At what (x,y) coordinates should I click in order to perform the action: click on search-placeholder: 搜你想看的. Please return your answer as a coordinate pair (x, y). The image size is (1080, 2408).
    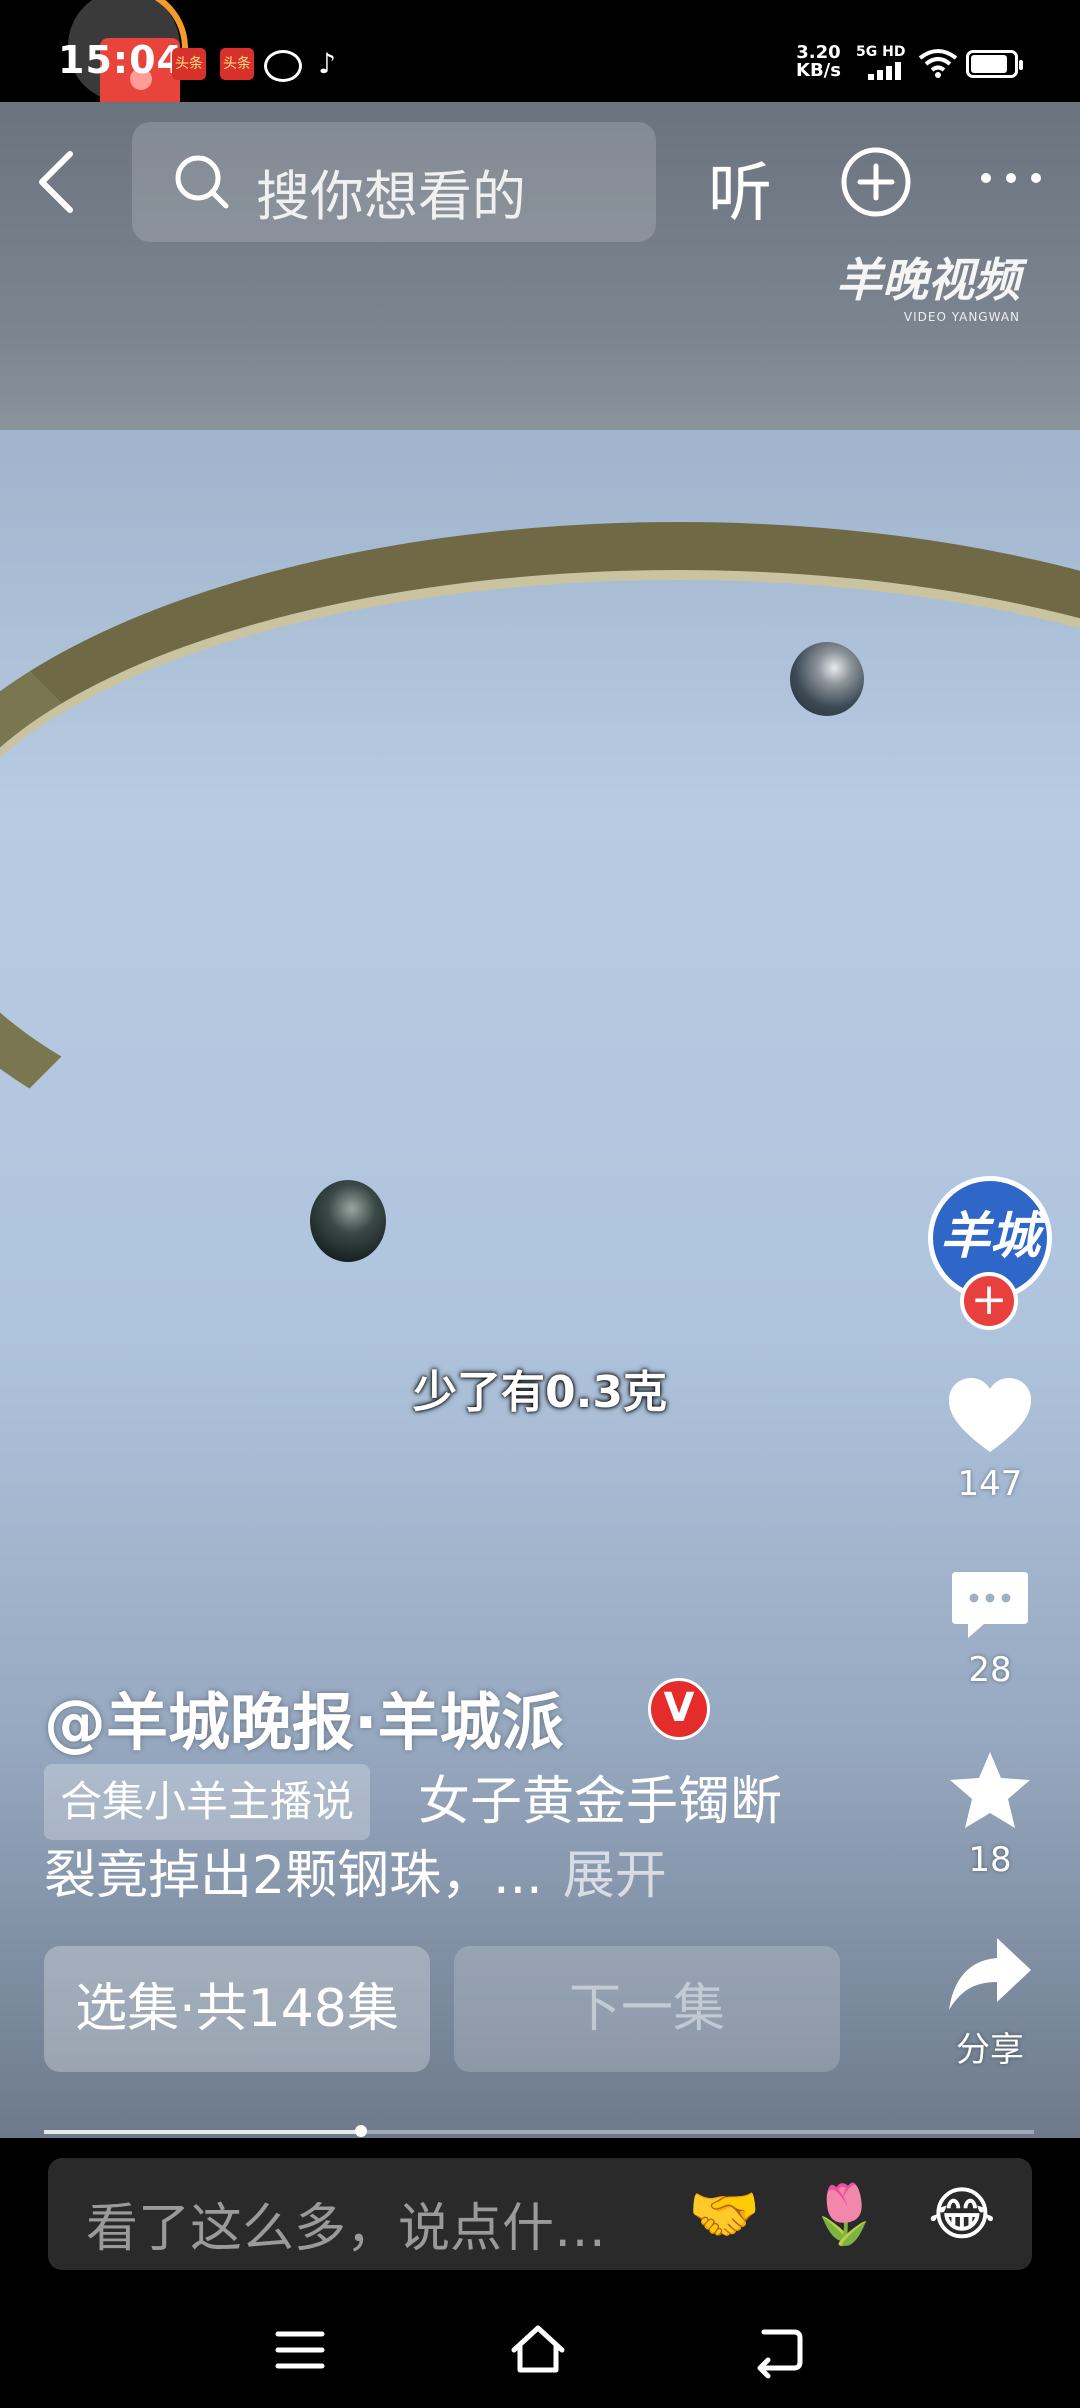
    Looking at the image, I should click on (391, 196).